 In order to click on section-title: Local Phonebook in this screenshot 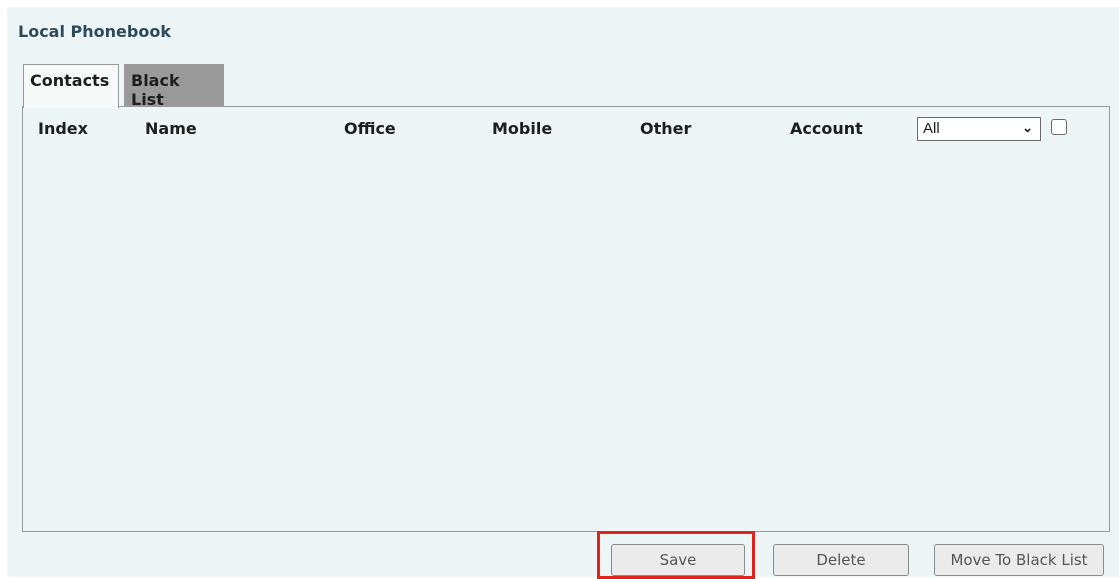, I will do `click(94, 31)`.